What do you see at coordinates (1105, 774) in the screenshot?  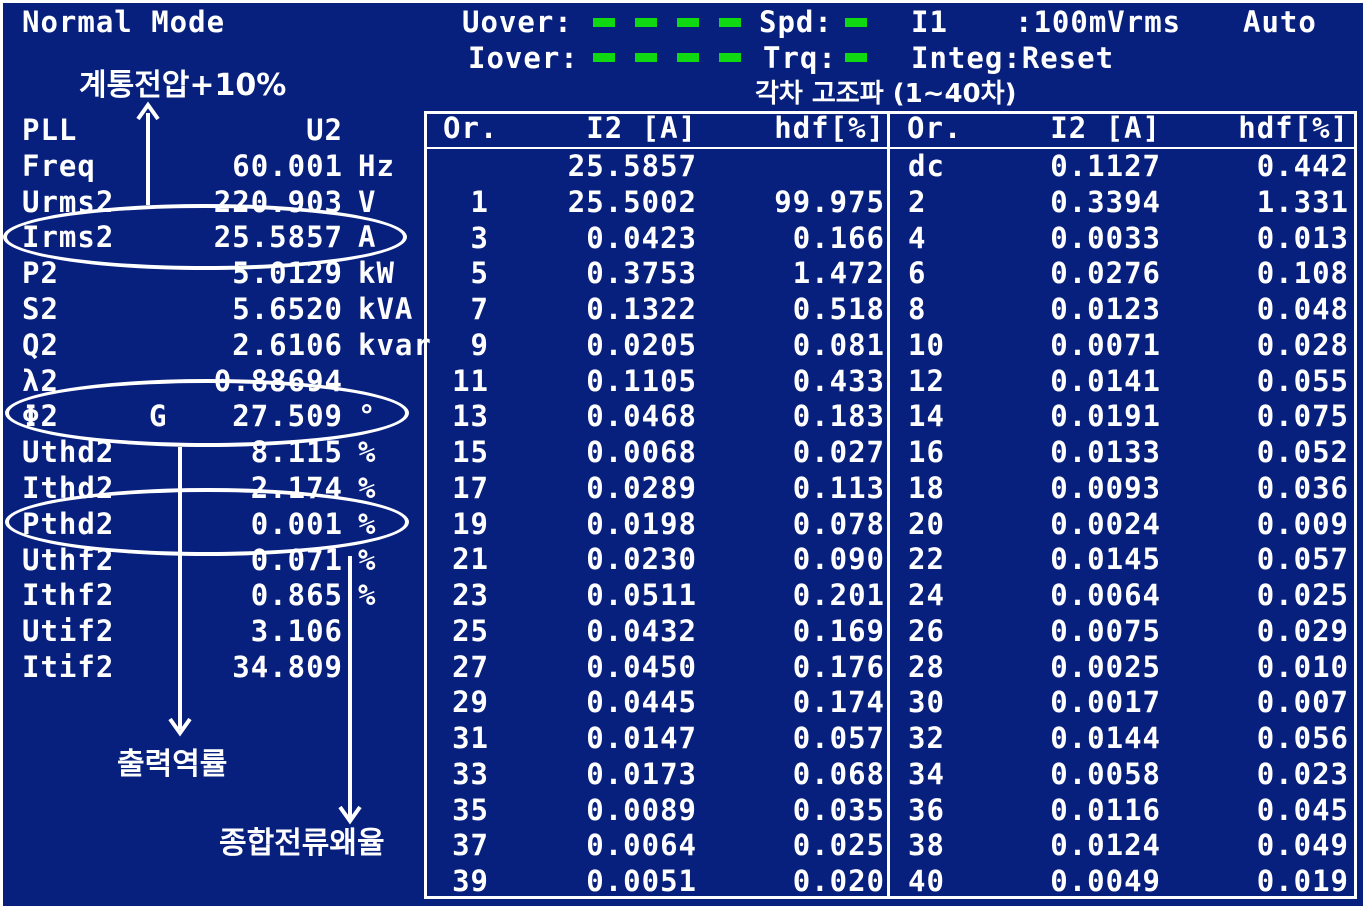 I see `harmonic-current: 0.0058` at bounding box center [1105, 774].